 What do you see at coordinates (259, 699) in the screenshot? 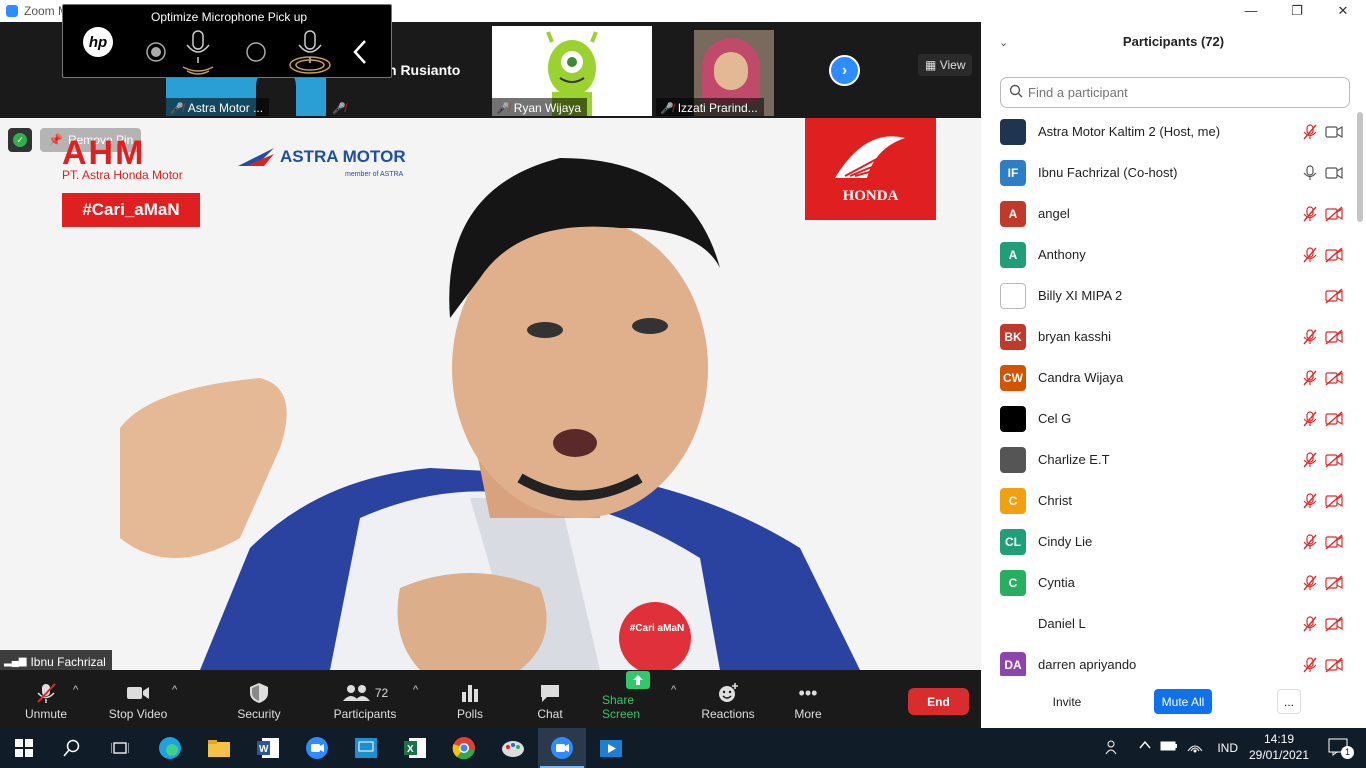
I see `security-button: Security` at bounding box center [259, 699].